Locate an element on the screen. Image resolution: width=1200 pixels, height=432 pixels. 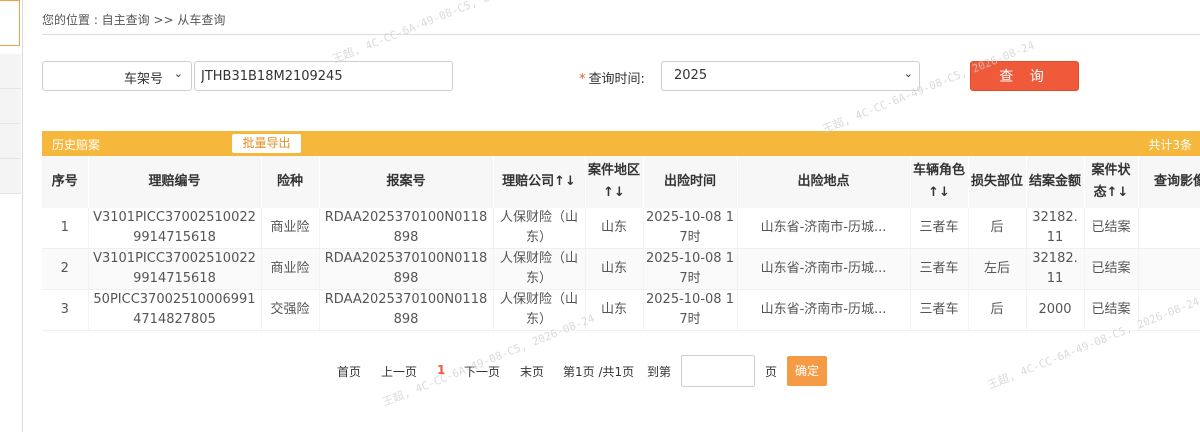
col-header: 险种 is located at coordinates (290, 182).